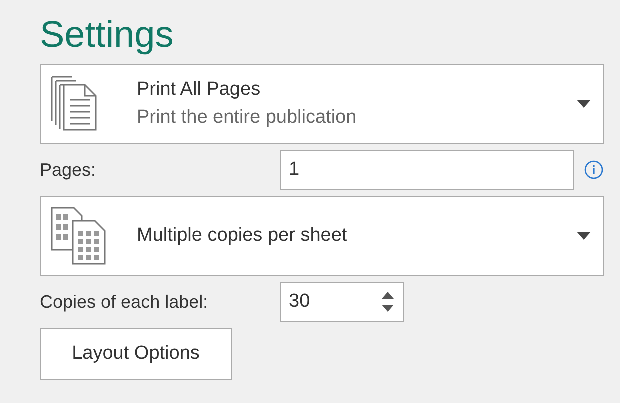  Describe the element at coordinates (136, 354) in the screenshot. I see `layout-options-button: Layout Options` at that location.